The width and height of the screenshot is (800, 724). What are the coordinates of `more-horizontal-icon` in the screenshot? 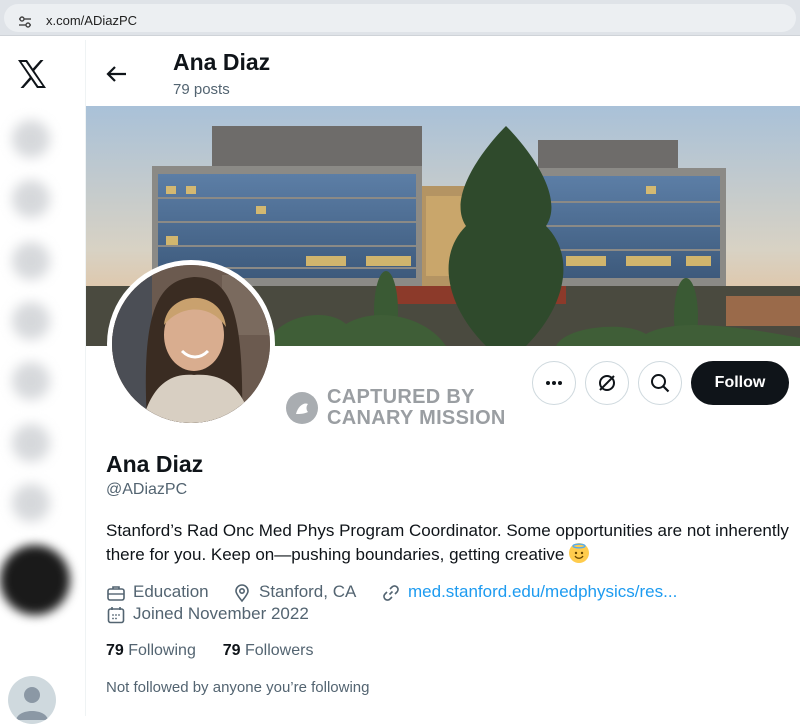 It's located at (554, 383).